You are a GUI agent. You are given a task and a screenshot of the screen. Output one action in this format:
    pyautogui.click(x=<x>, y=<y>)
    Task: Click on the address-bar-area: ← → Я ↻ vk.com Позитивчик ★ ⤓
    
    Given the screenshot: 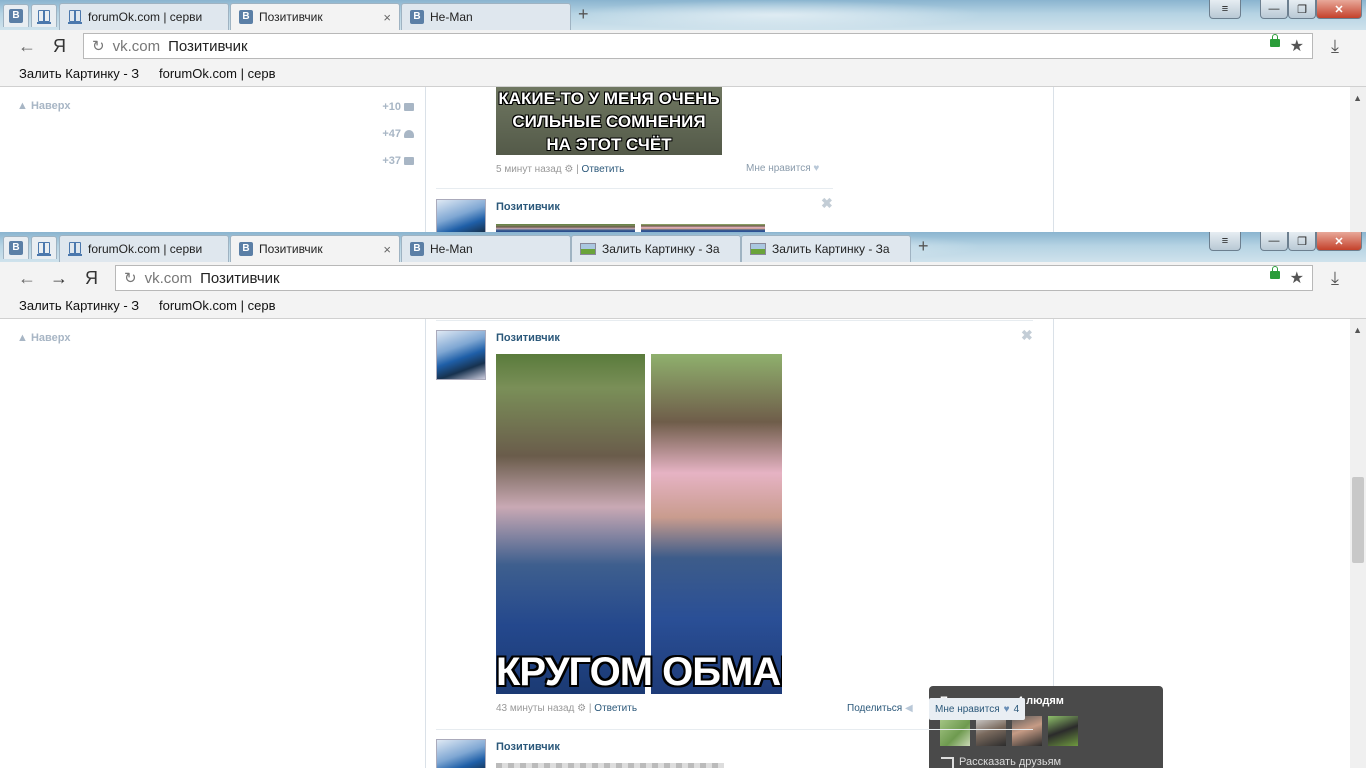 What is the action you would take?
    pyautogui.click(x=683, y=278)
    